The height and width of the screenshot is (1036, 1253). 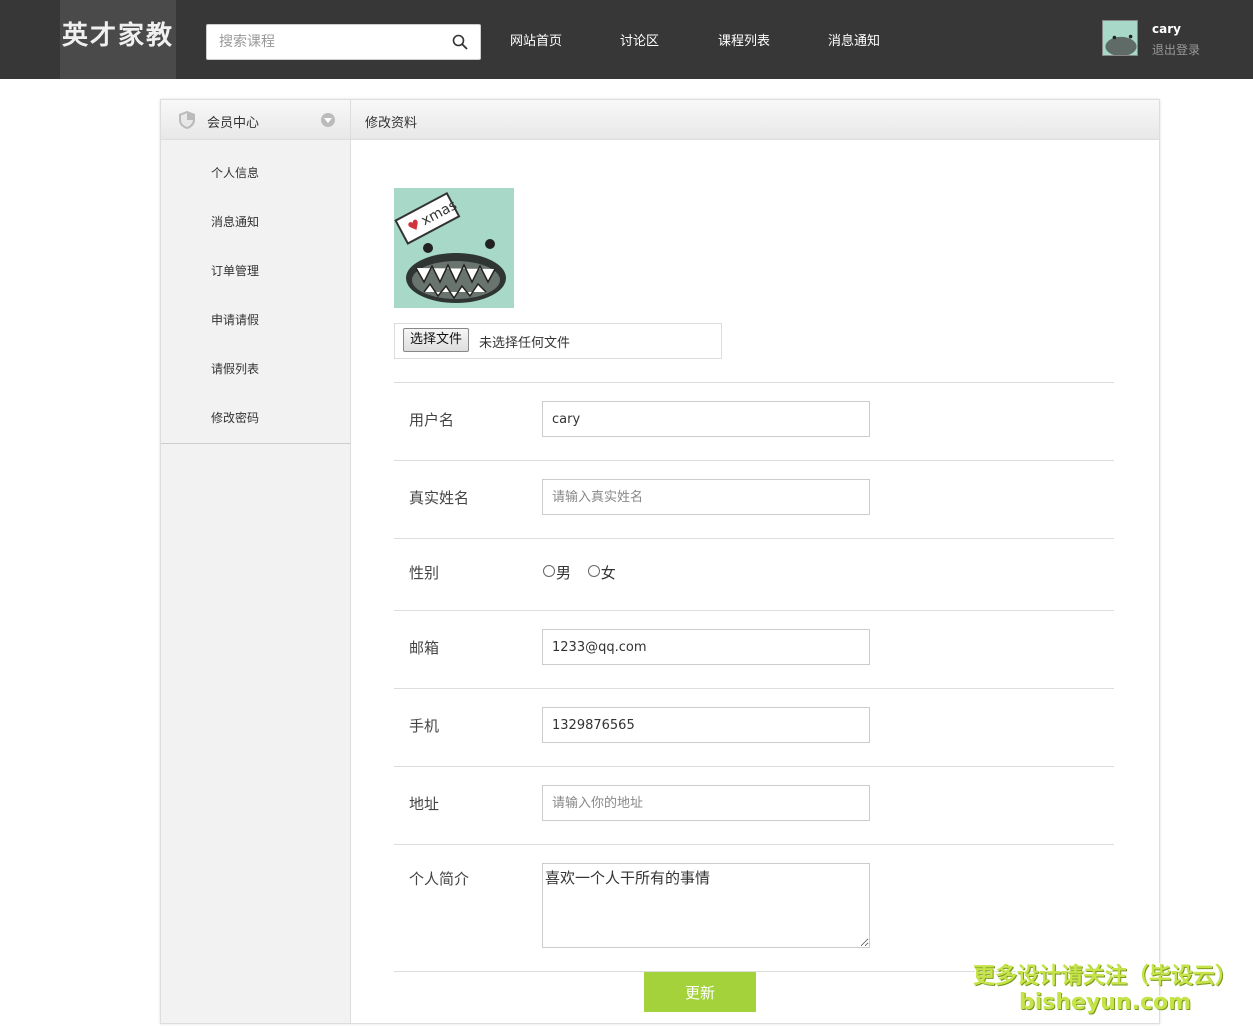 I want to click on gender-female-radio, so click(x=593, y=571).